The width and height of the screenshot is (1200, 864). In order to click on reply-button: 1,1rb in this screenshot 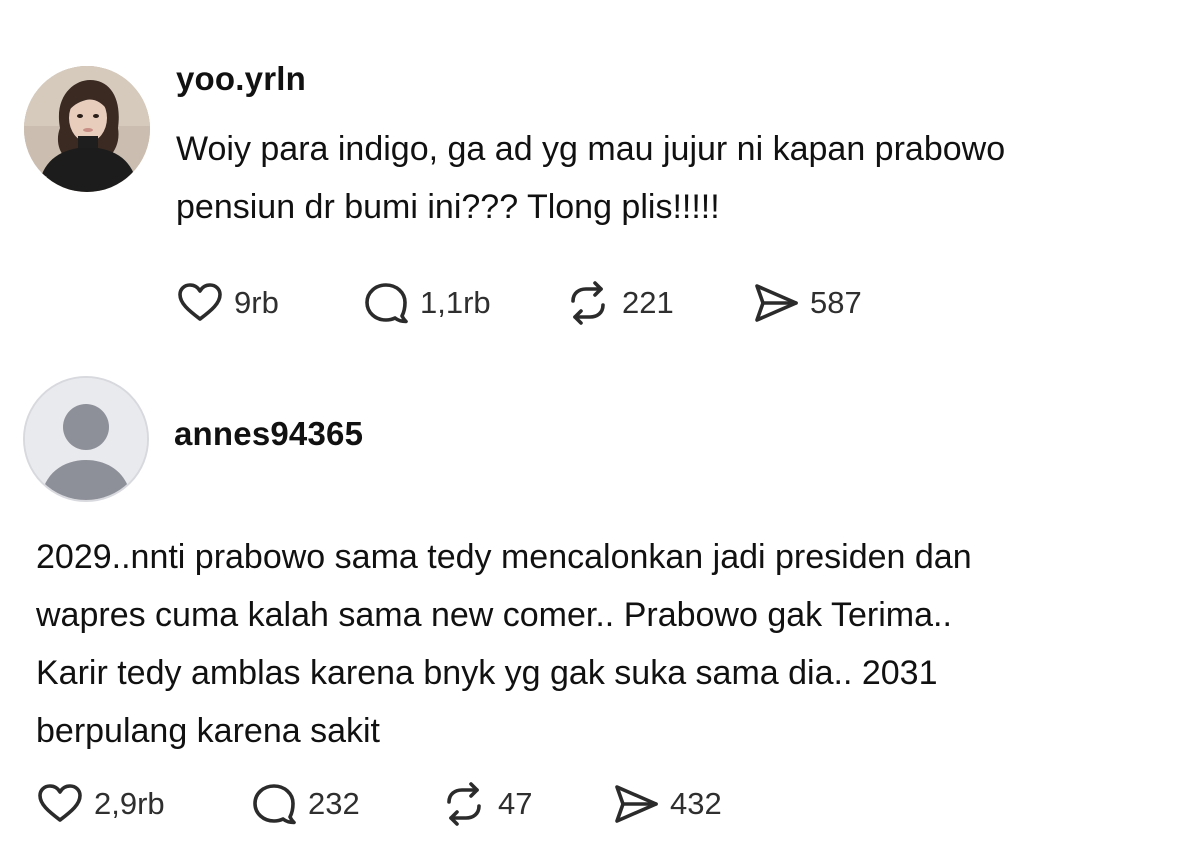, I will do `click(426, 303)`.